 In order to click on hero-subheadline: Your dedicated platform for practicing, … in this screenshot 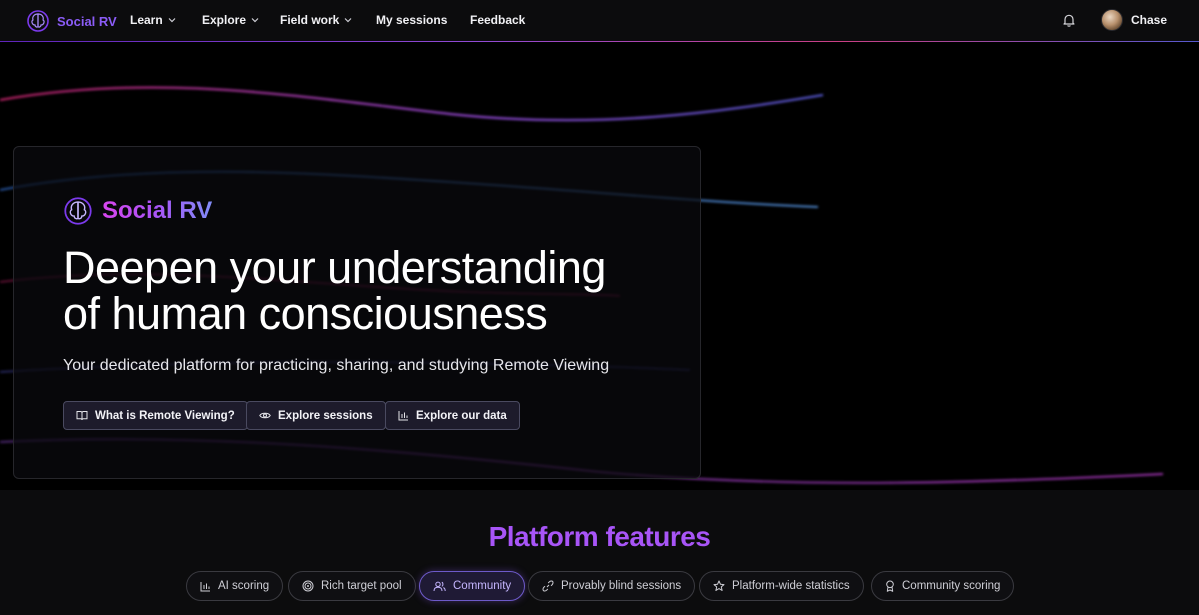, I will do `click(336, 365)`.